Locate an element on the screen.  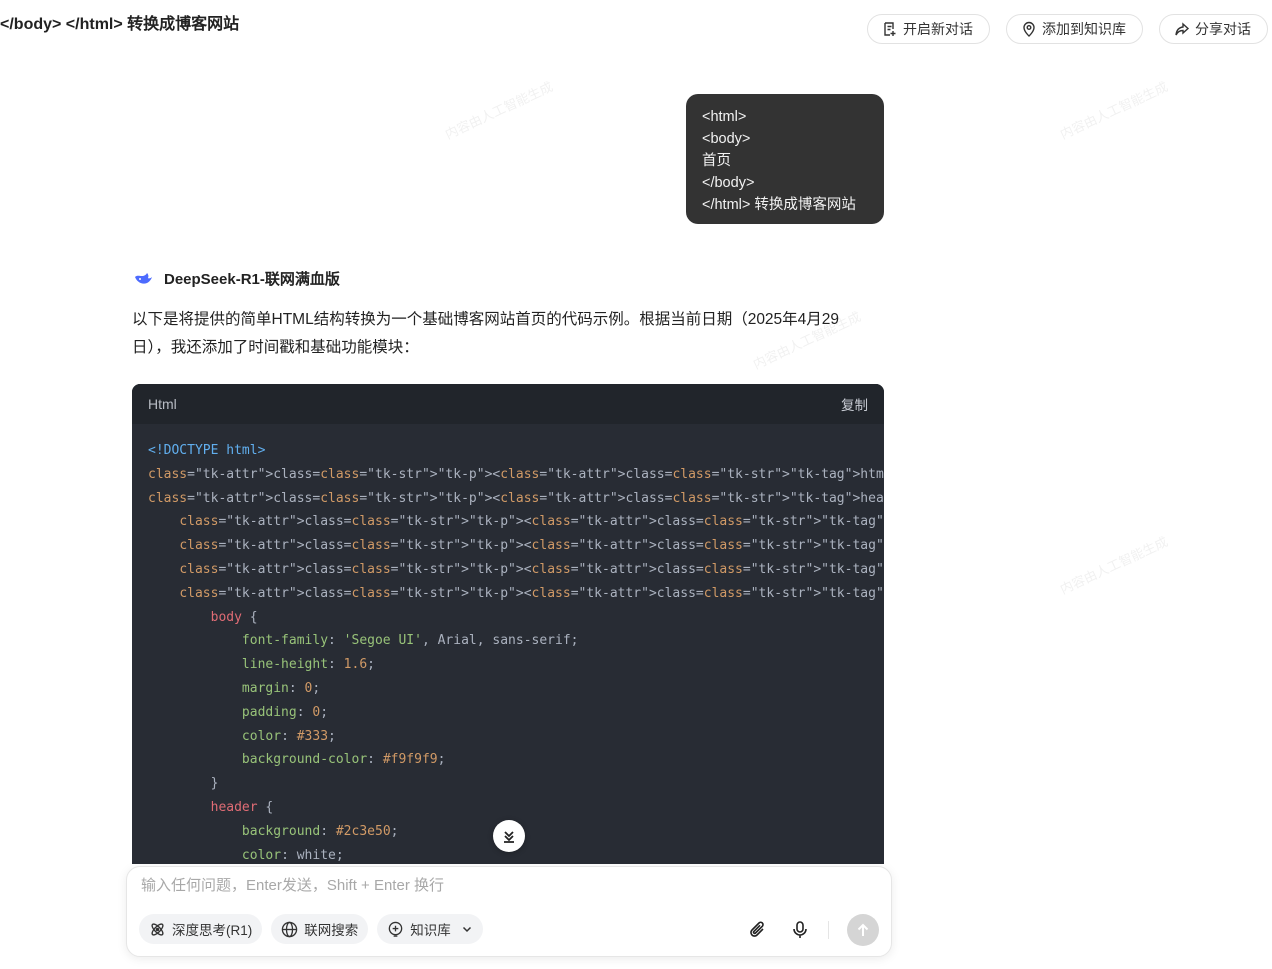
add-to-knowledge-base-label: 添加到知识库 is located at coordinates (1084, 29).